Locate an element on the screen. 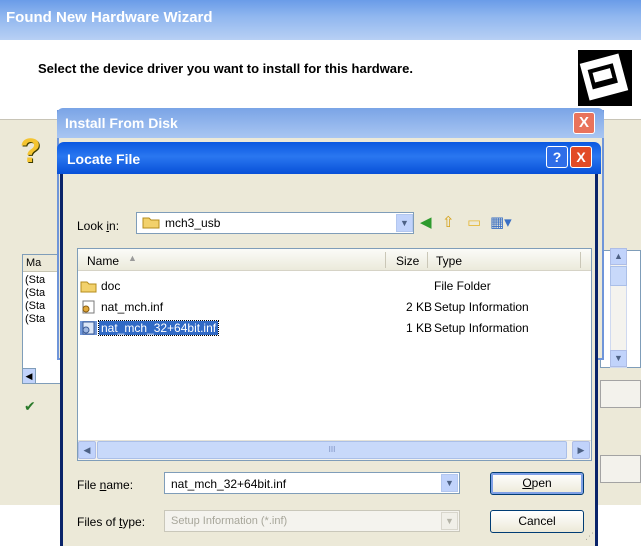  wizard-title: Found New Hardware Wizard is located at coordinates (109, 17).